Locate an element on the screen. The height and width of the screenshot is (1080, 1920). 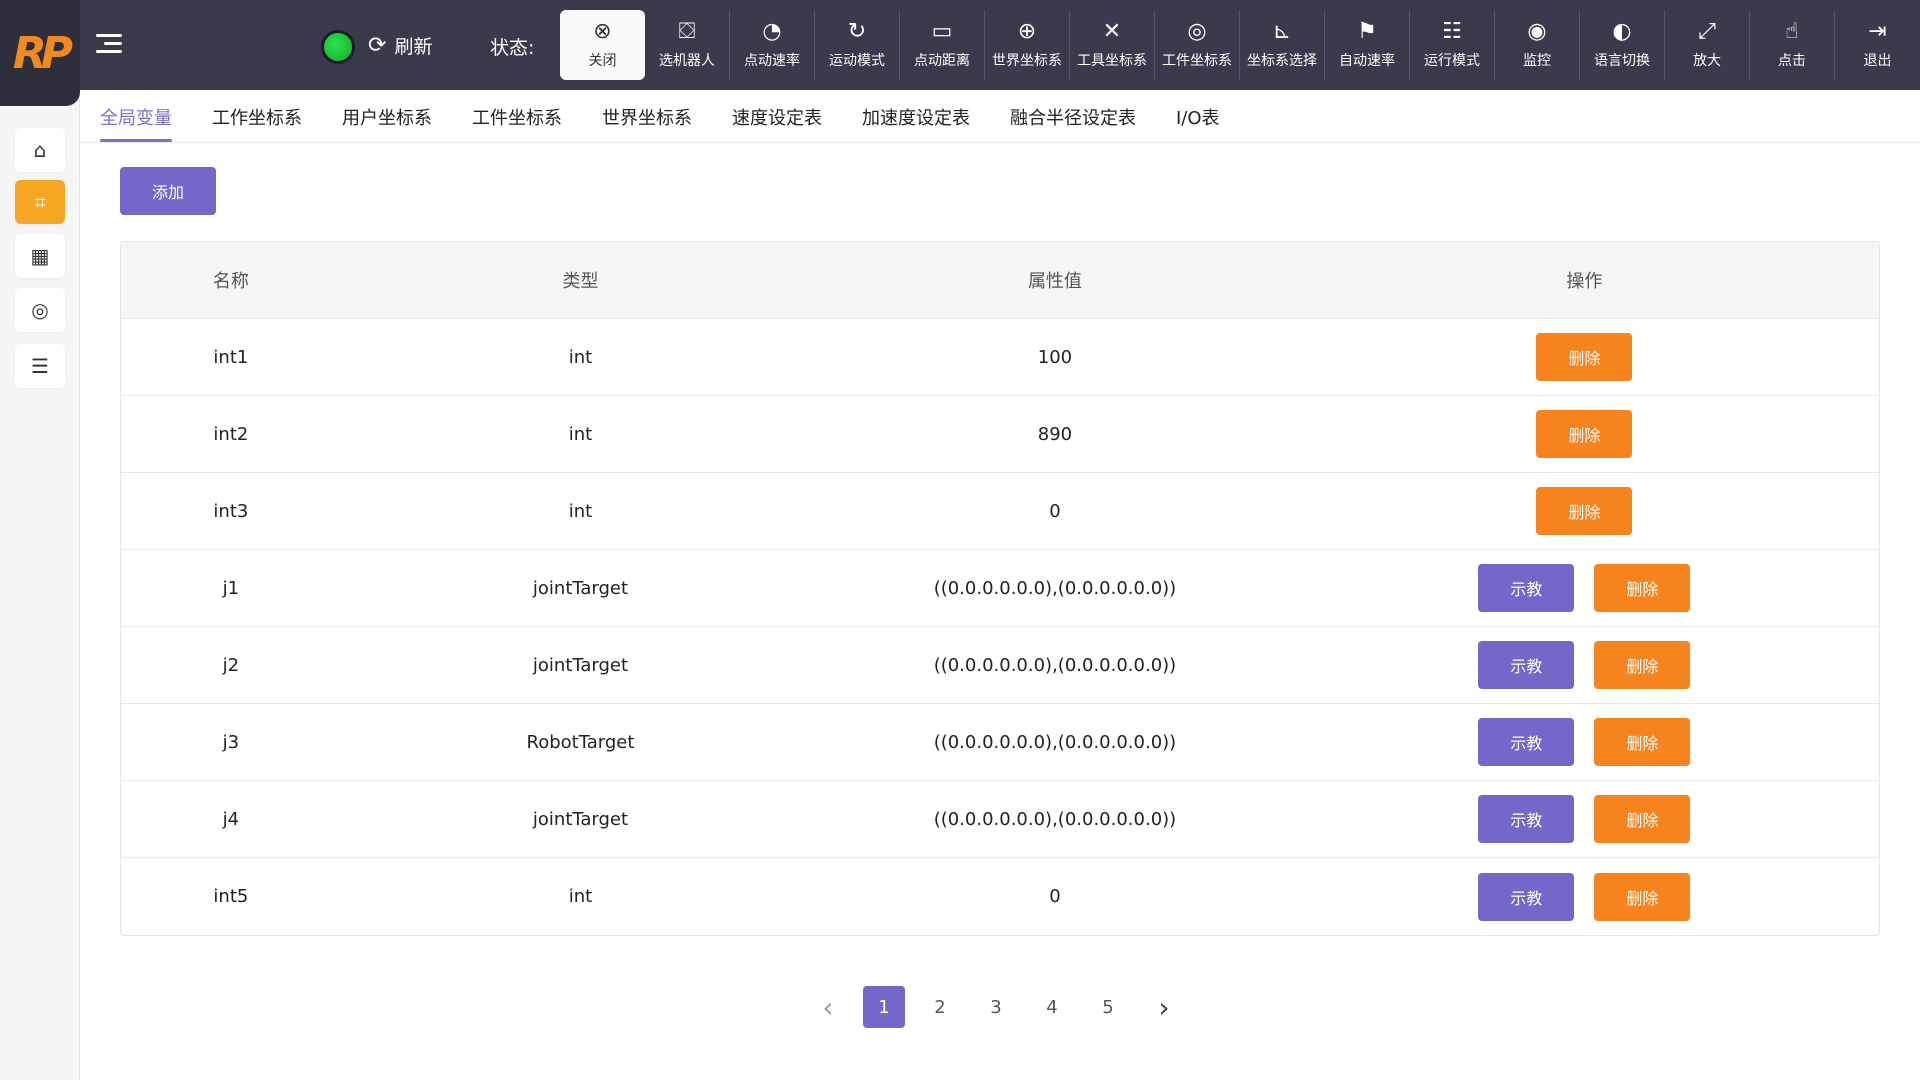
camera-icon: ◉ is located at coordinates (1537, 31).